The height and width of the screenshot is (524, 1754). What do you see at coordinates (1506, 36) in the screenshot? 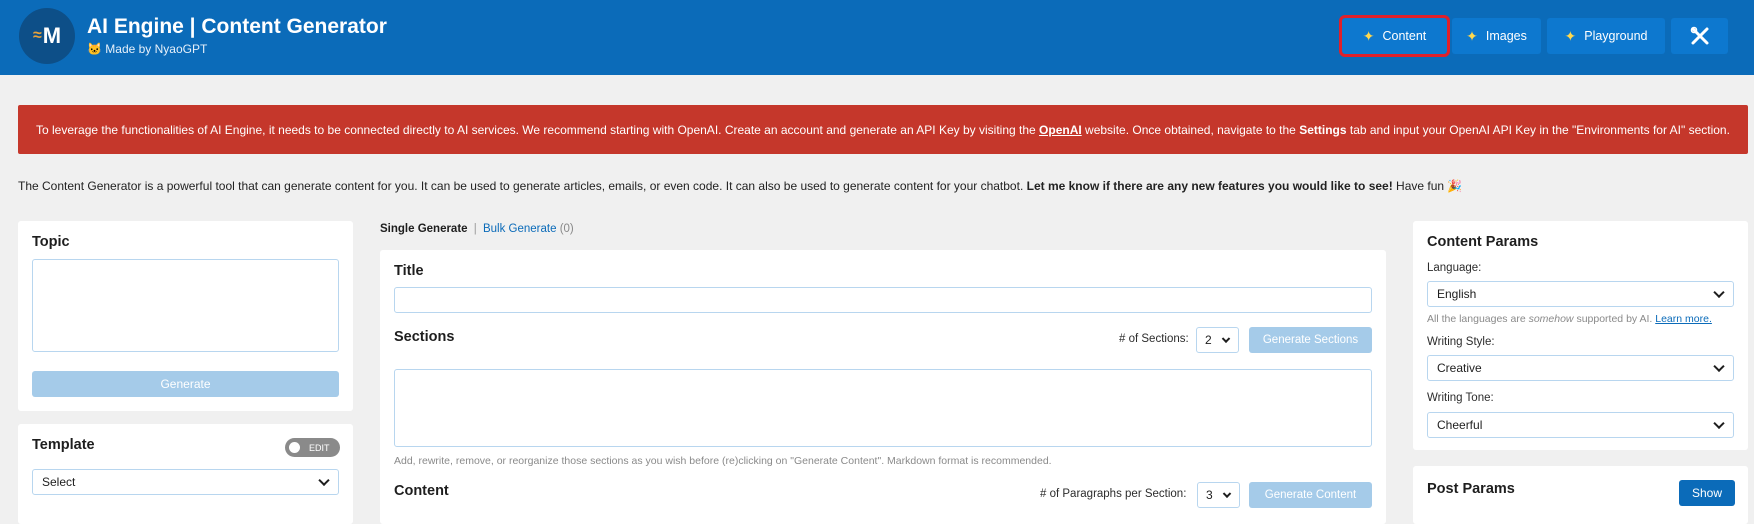
I see `nav-images-label: Images` at bounding box center [1506, 36].